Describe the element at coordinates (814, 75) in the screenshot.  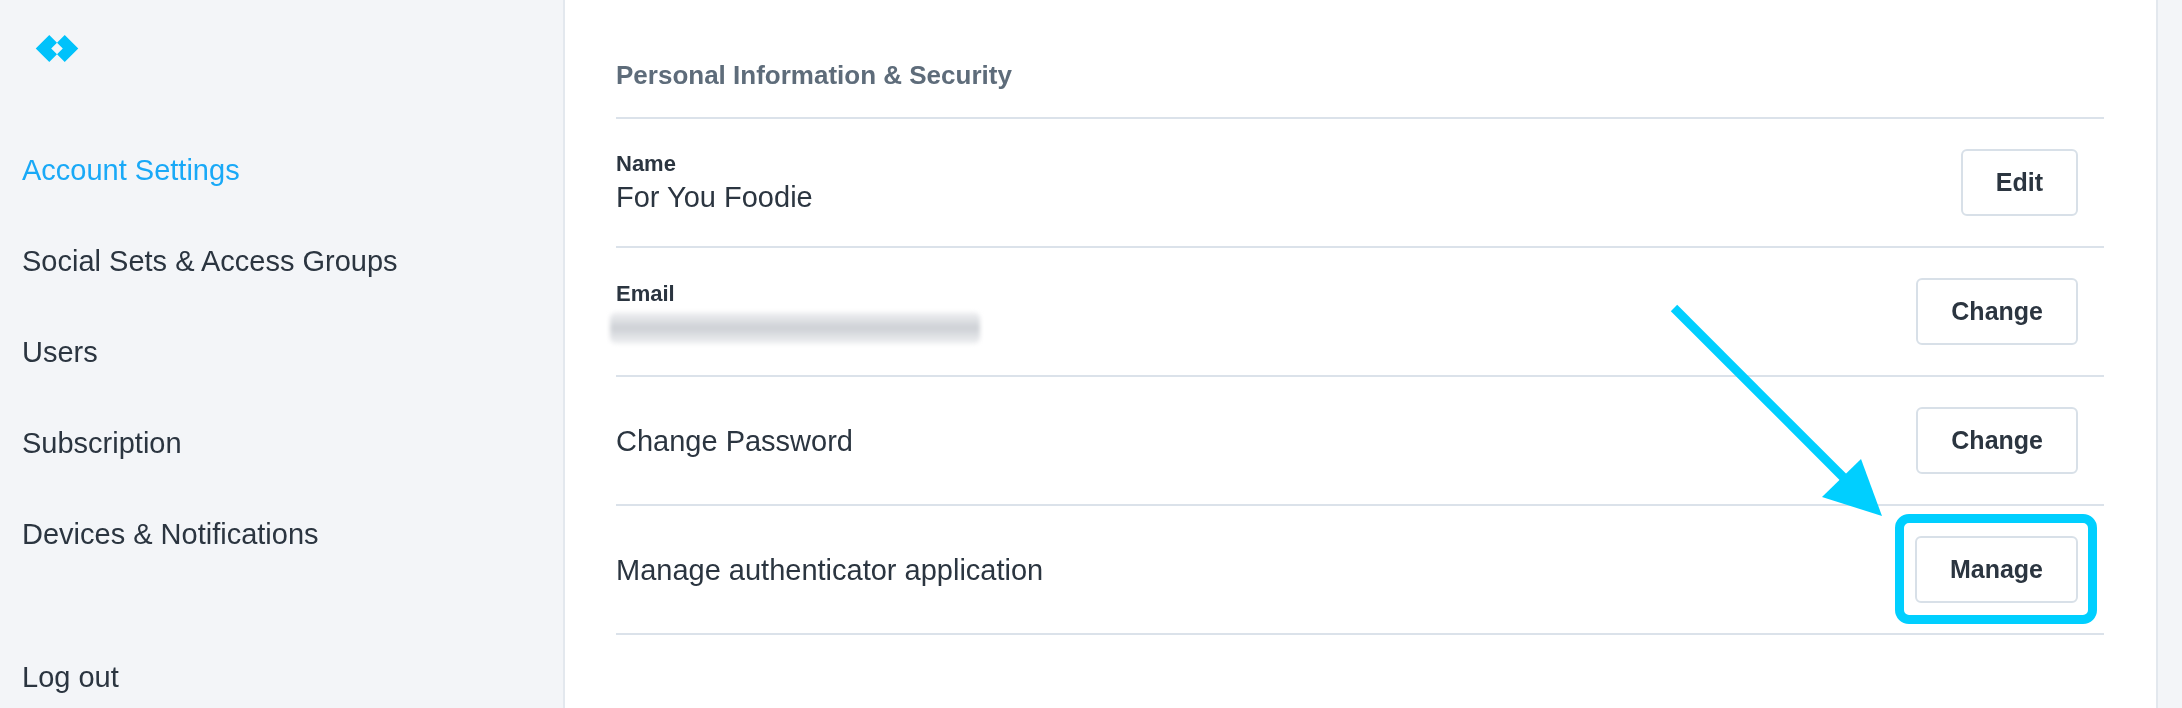
I see `section-title: Personal Information & Security` at that location.